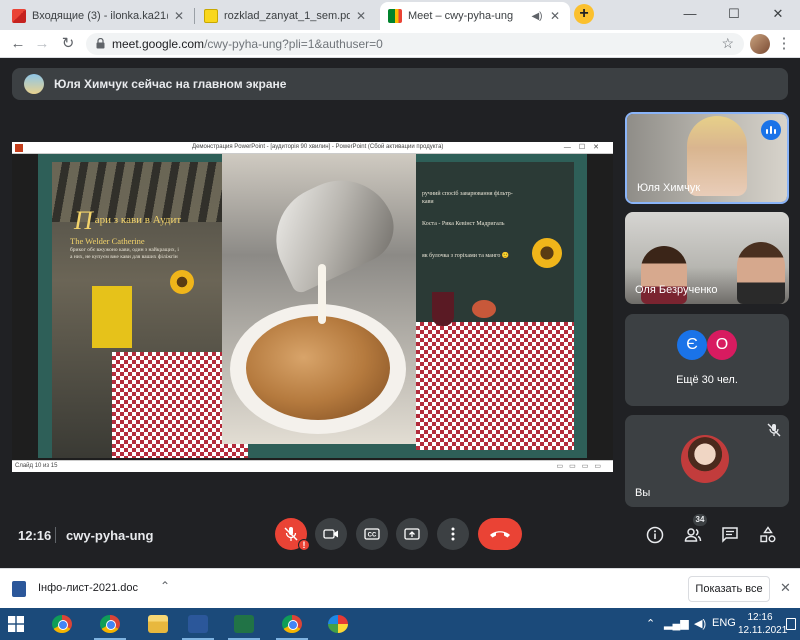 The height and width of the screenshot is (640, 800). I want to click on captions-icon: CC, so click(372, 534).